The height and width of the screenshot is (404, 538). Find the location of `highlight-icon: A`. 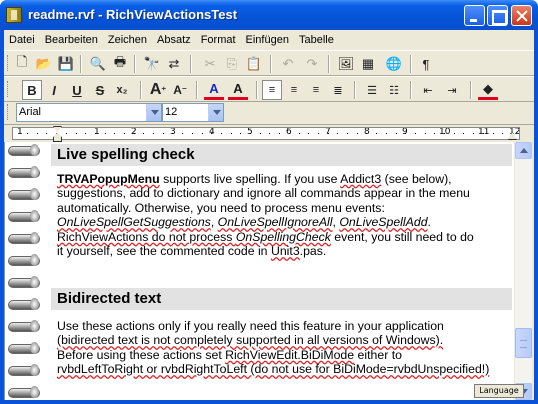

highlight-icon: A is located at coordinates (238, 90).